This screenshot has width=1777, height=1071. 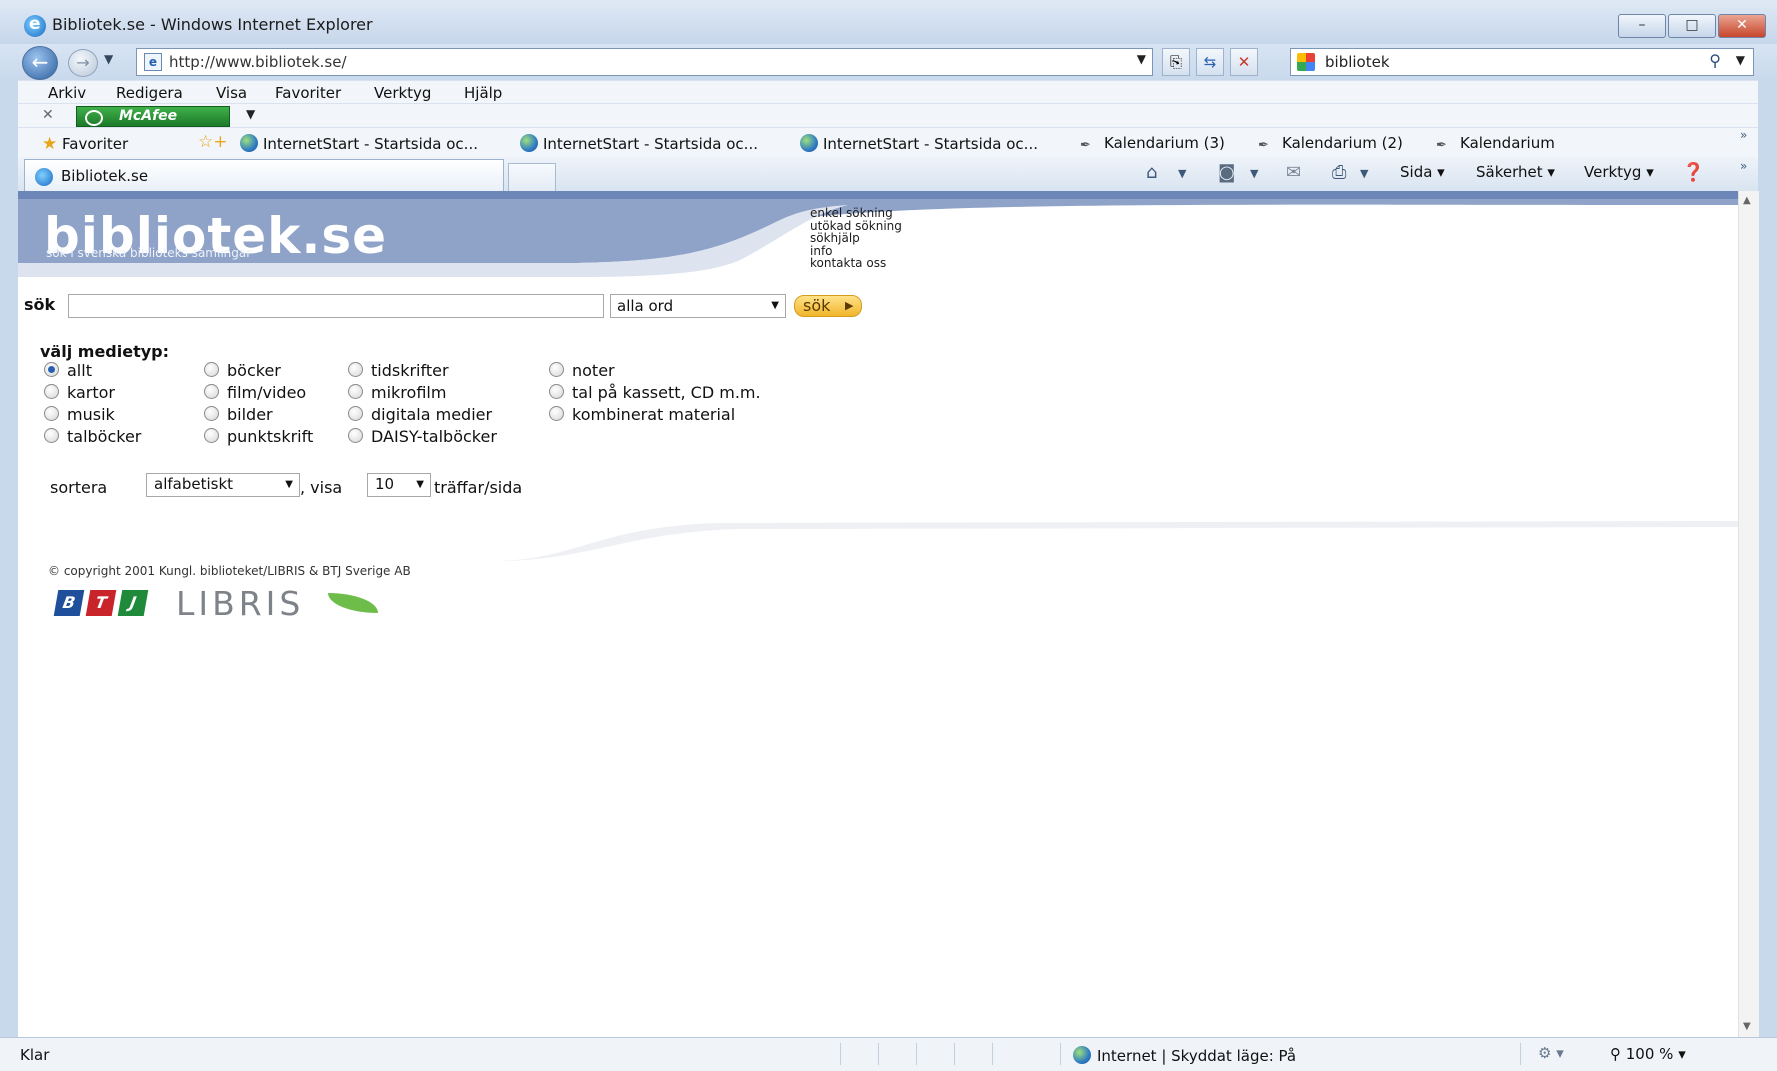 I want to click on compatibility-view-icon: ⎘, so click(x=1176, y=62).